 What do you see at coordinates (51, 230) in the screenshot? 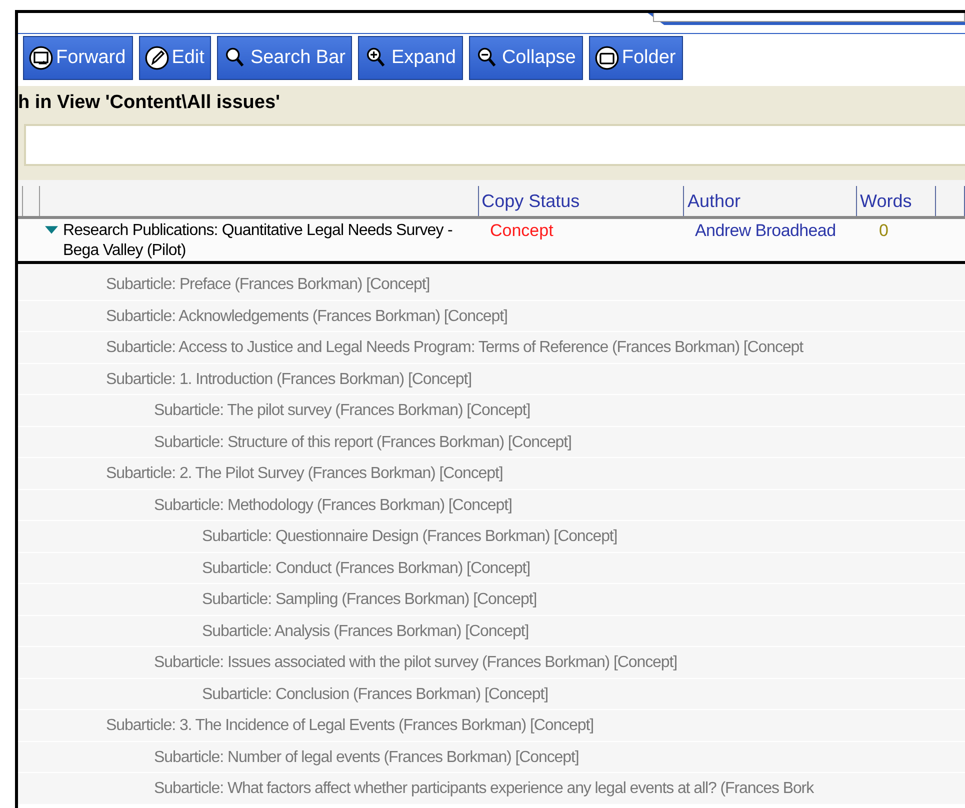
I see `expand-triangle-icon` at bounding box center [51, 230].